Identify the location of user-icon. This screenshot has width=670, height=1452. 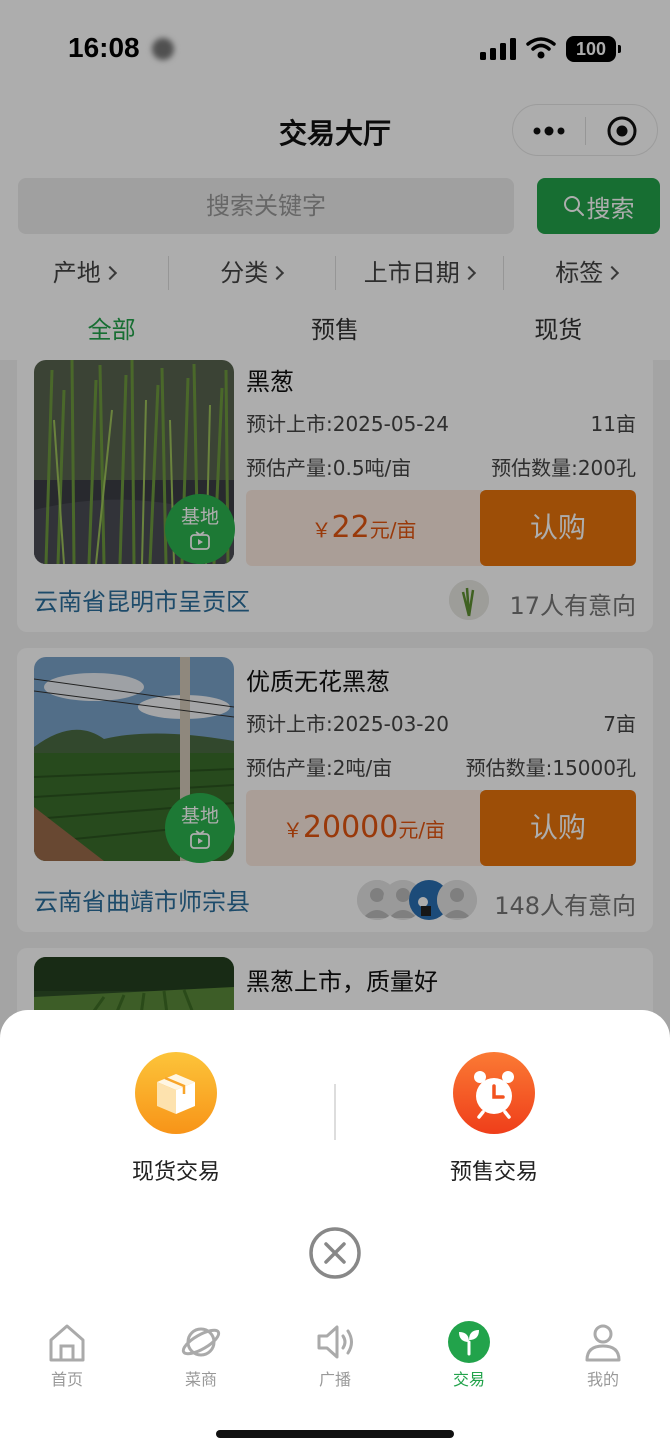
(603, 1343).